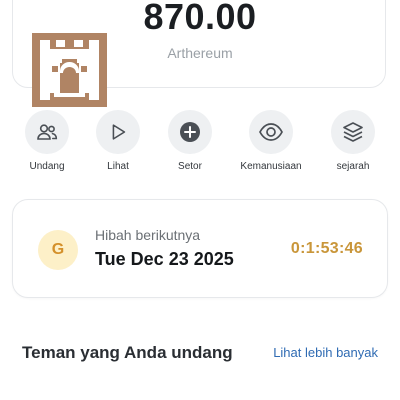 The image size is (400, 400). Describe the element at coordinates (190, 132) in the screenshot. I see `plus-circle-icon` at that location.